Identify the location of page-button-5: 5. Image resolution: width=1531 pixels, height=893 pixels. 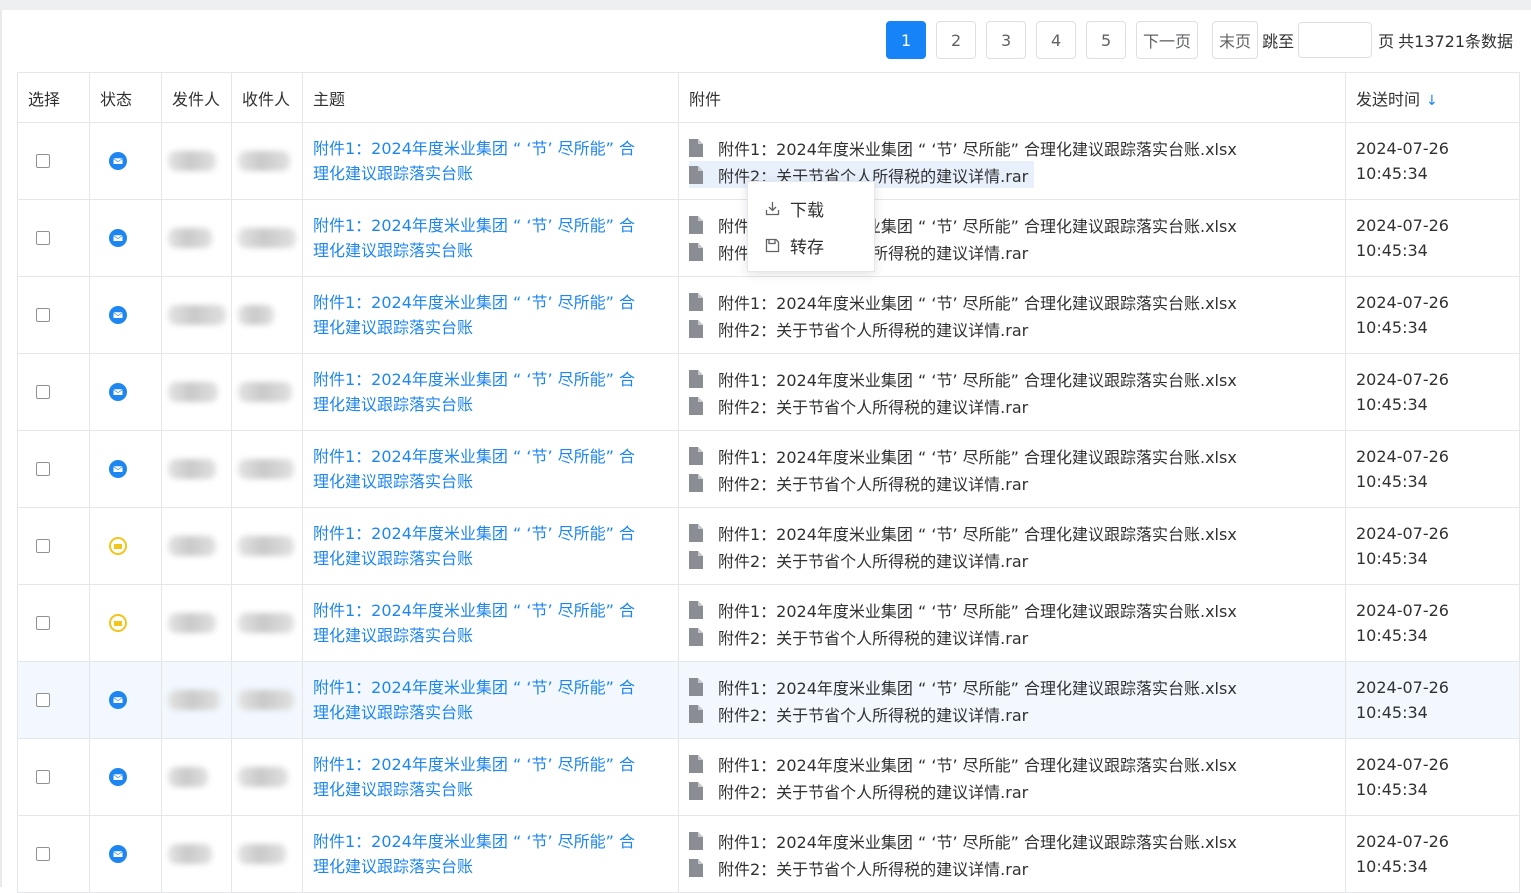
(1106, 40).